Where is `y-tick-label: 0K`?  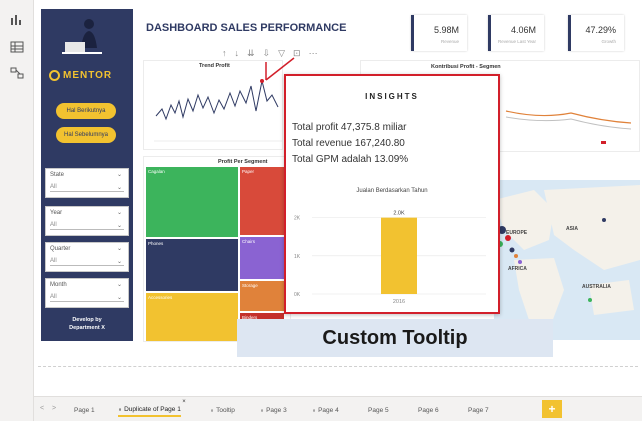 y-tick-label: 0K is located at coordinates (297, 295).